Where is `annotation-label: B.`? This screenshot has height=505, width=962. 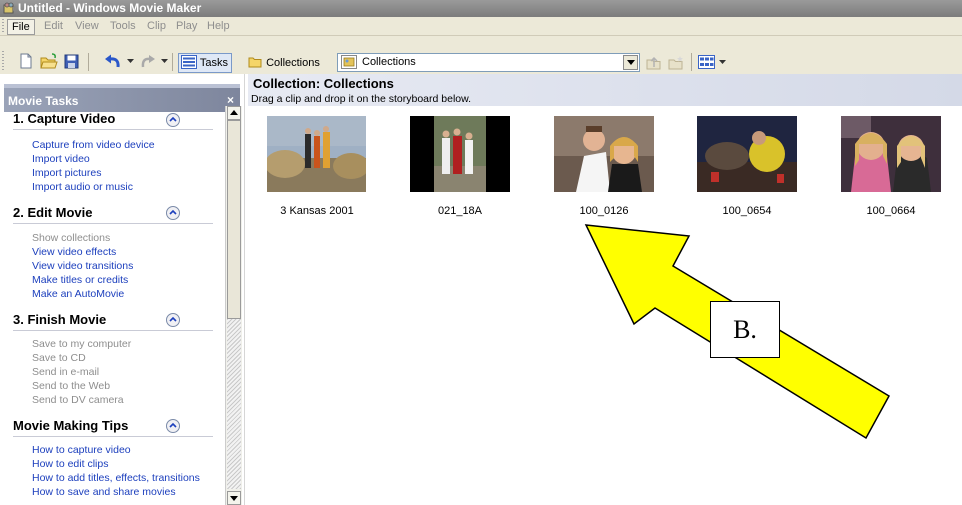 annotation-label: B. is located at coordinates (745, 329).